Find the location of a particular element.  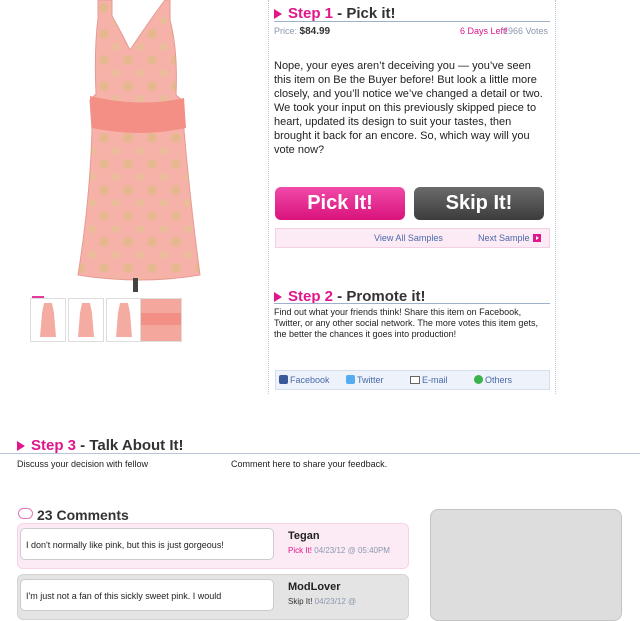

next-sample-link: Next Sample is located at coordinates (509, 238).